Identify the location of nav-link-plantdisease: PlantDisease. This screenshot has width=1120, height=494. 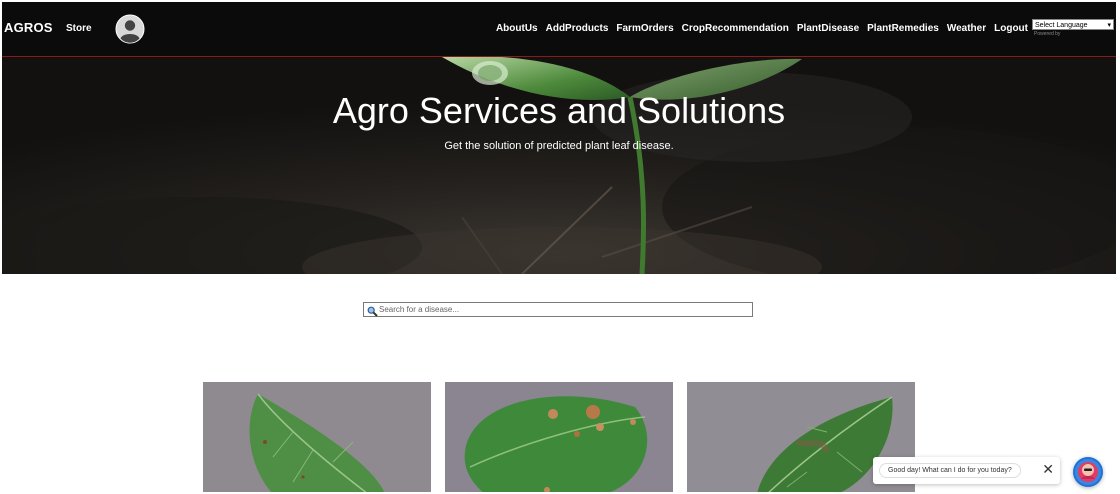
(828, 28).